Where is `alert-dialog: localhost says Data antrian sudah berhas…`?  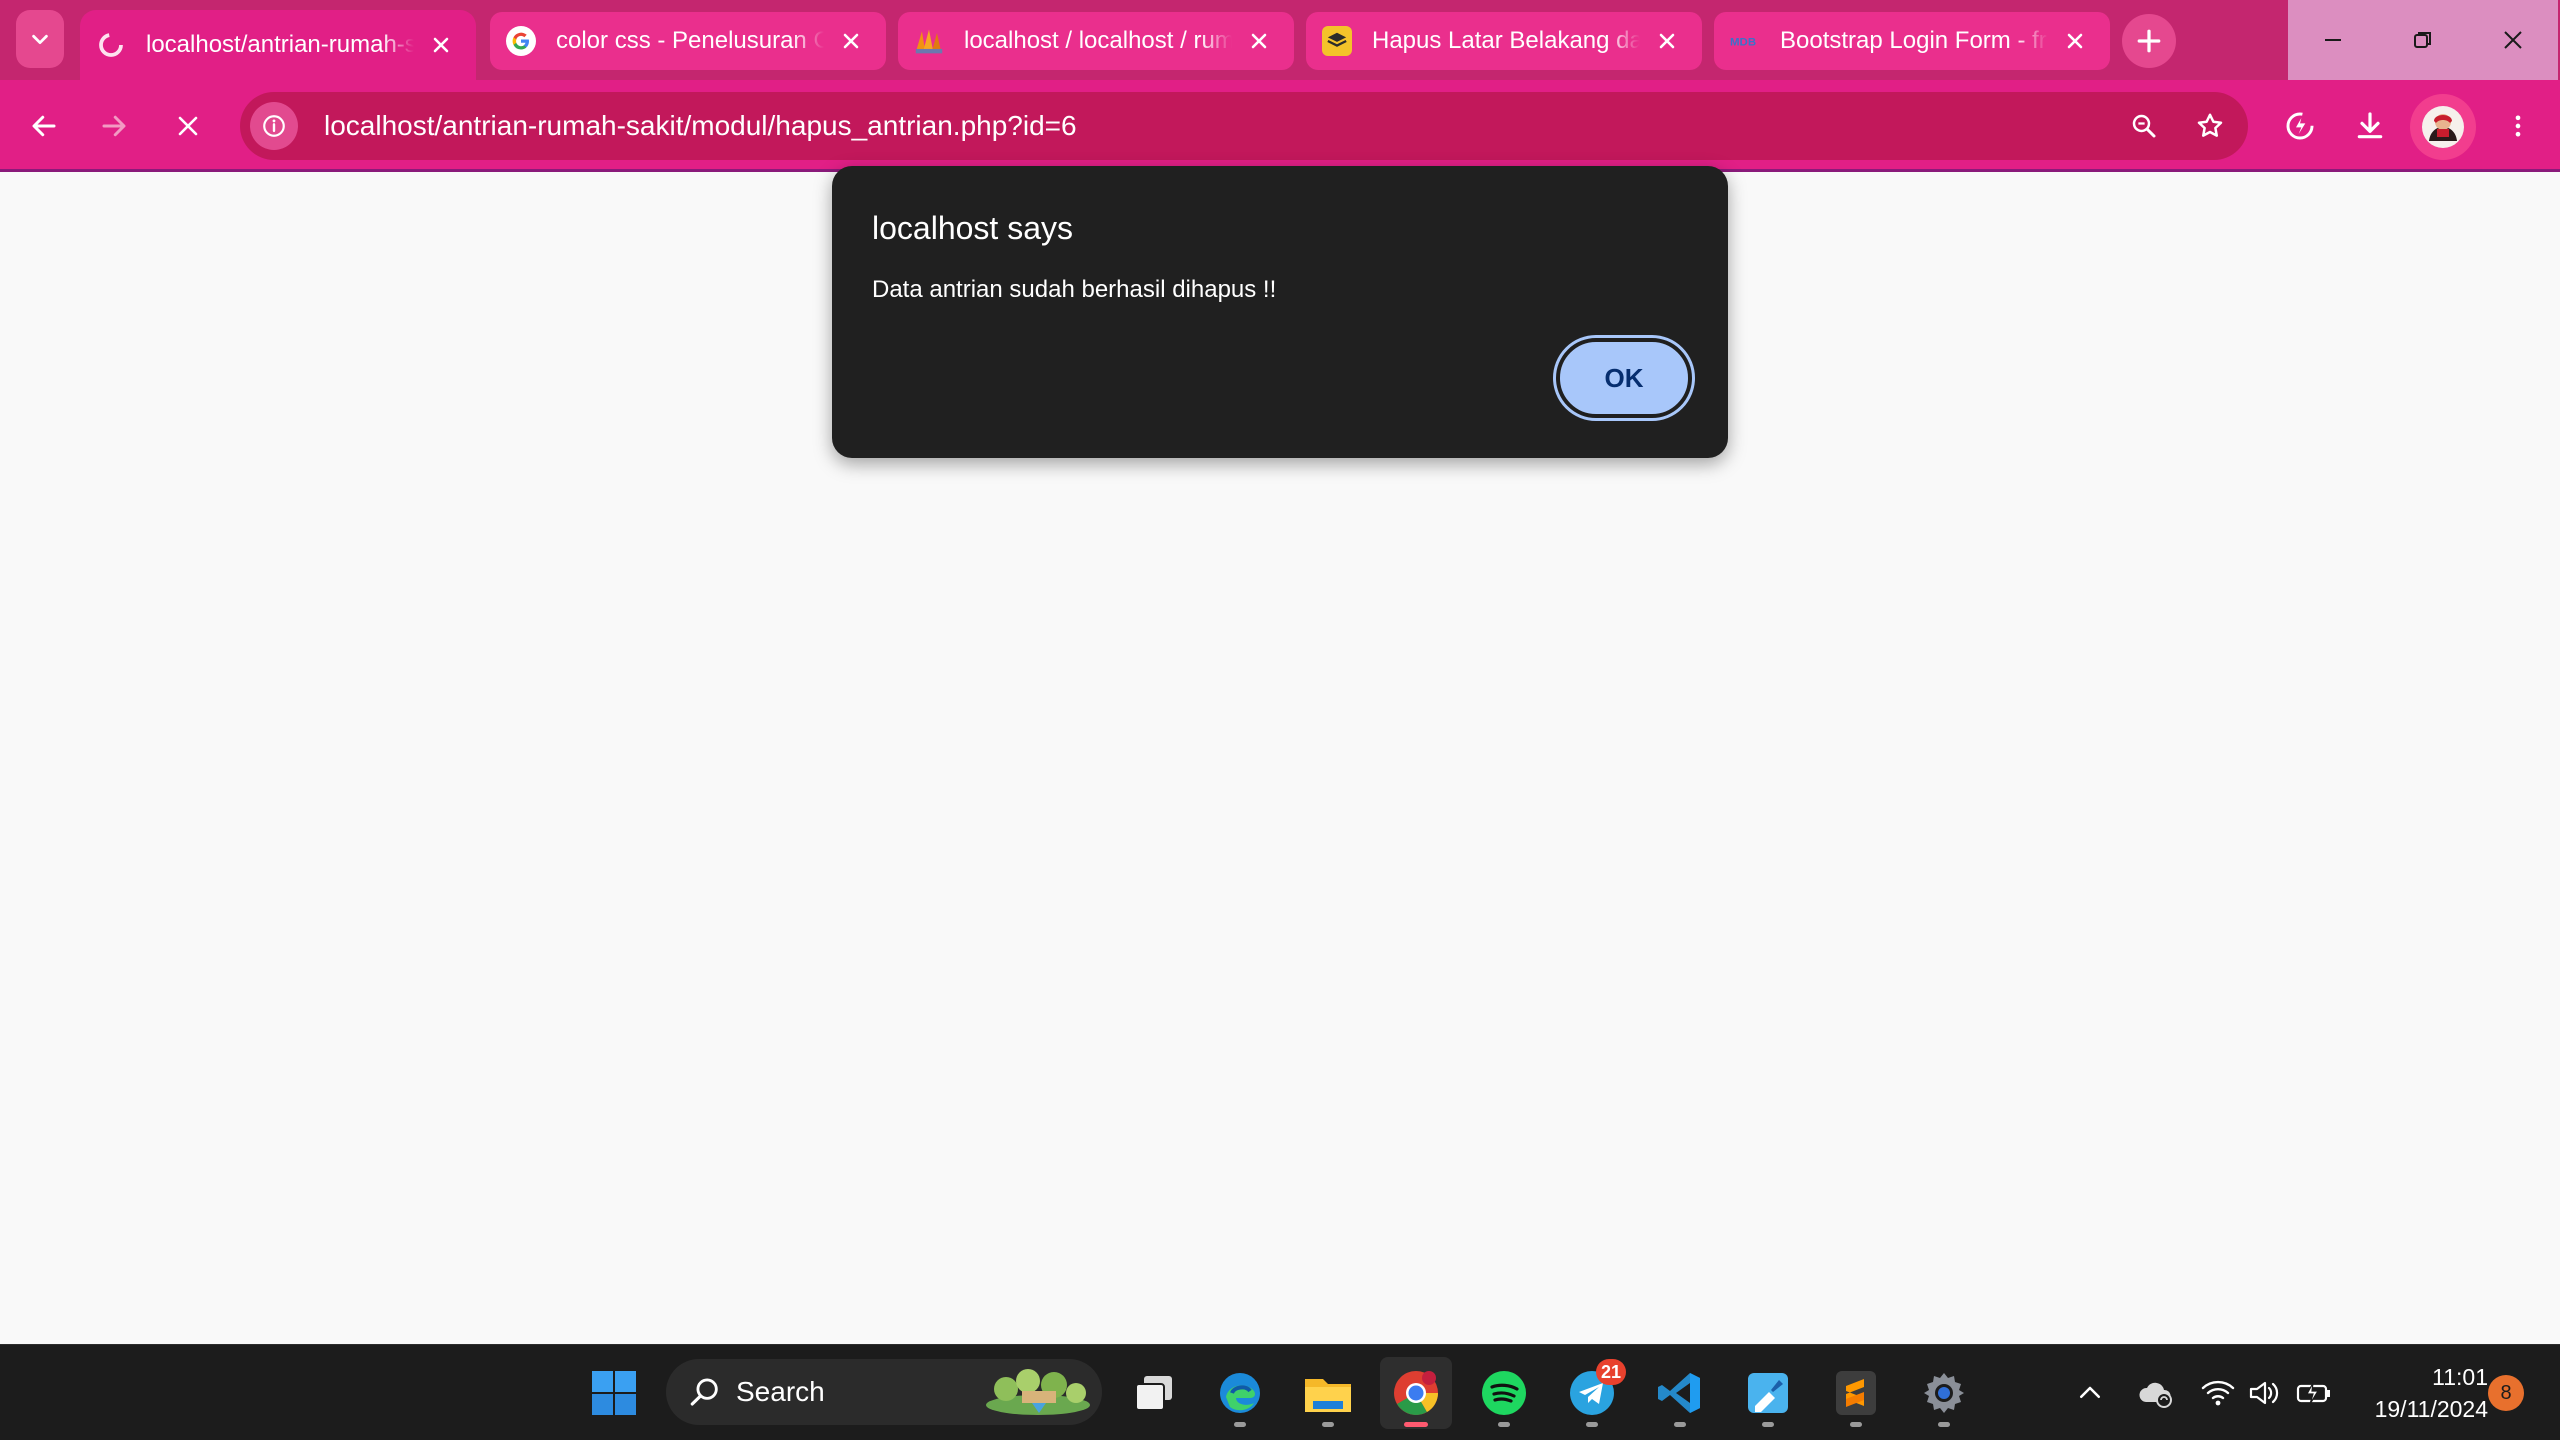 alert-dialog: localhost says Data antrian sudah berhas… is located at coordinates (1280, 312).